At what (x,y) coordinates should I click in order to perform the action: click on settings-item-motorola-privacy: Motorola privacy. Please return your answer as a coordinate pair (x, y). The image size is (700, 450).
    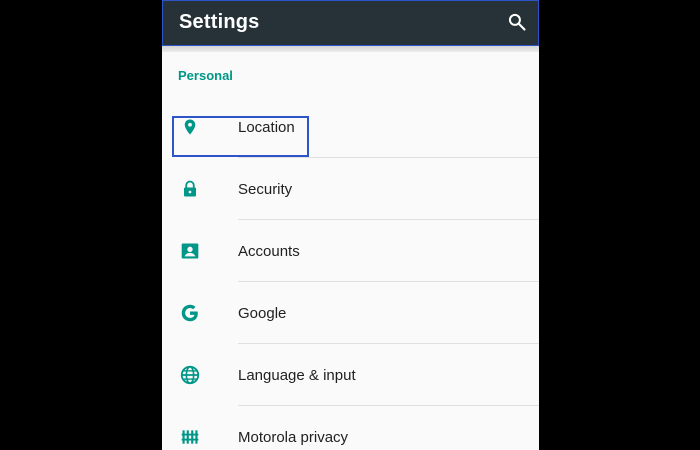
    Looking at the image, I should click on (350, 428).